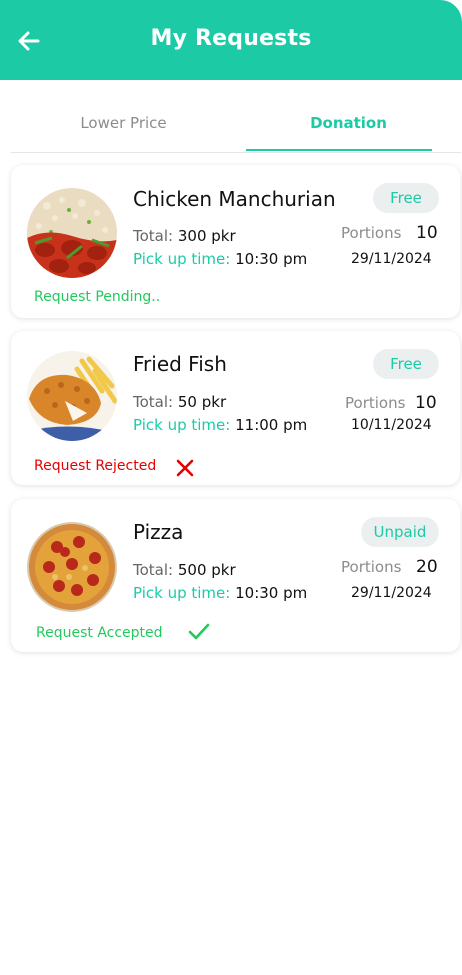  Describe the element at coordinates (271, 425) in the screenshot. I see `pickup-value: 11:00 pm` at that location.